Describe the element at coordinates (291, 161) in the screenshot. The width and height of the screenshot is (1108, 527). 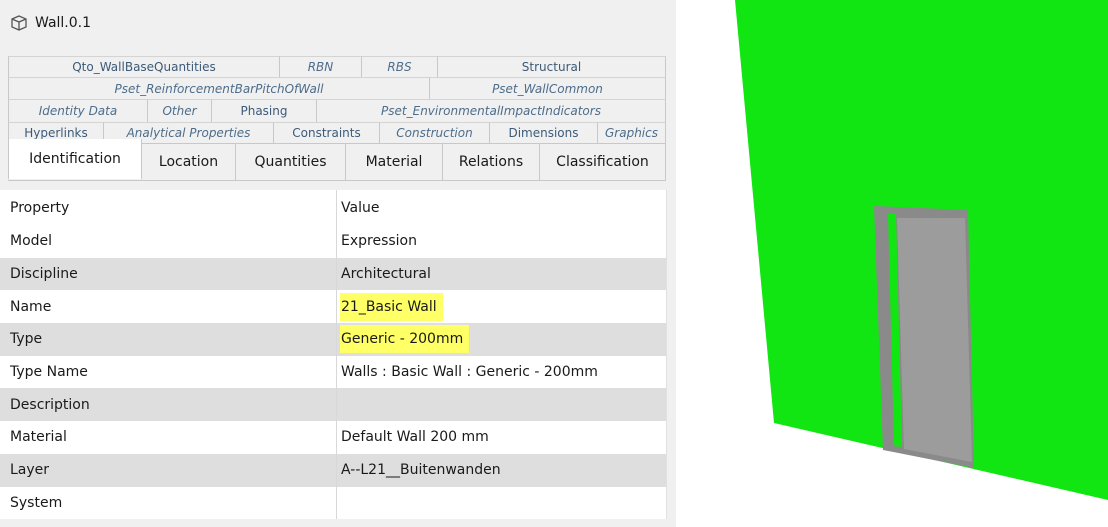
I see `tab-quantities: Quantities` at that location.